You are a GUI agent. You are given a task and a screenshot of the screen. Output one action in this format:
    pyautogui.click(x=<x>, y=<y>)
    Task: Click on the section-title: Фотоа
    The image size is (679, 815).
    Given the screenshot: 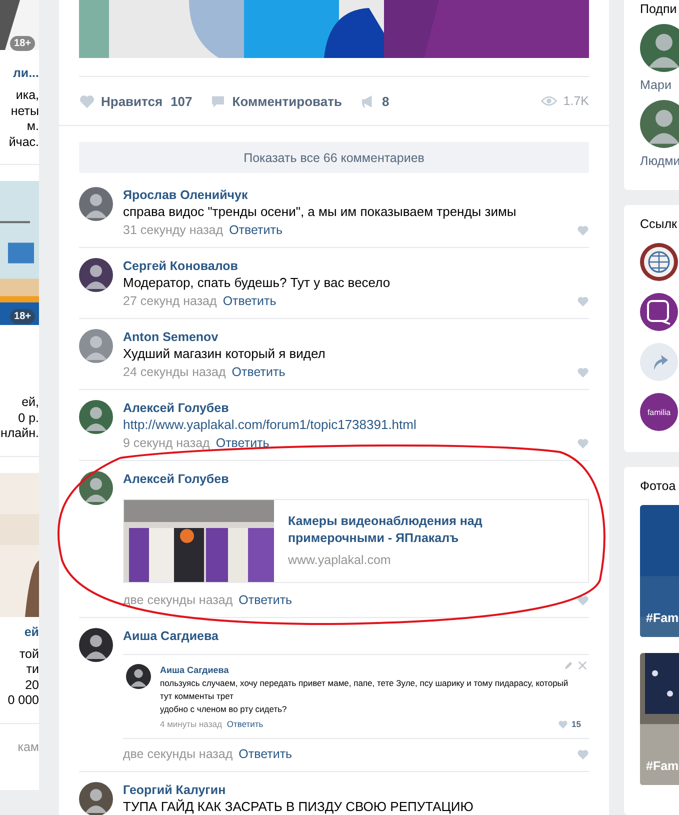 What is the action you would take?
    pyautogui.click(x=659, y=486)
    